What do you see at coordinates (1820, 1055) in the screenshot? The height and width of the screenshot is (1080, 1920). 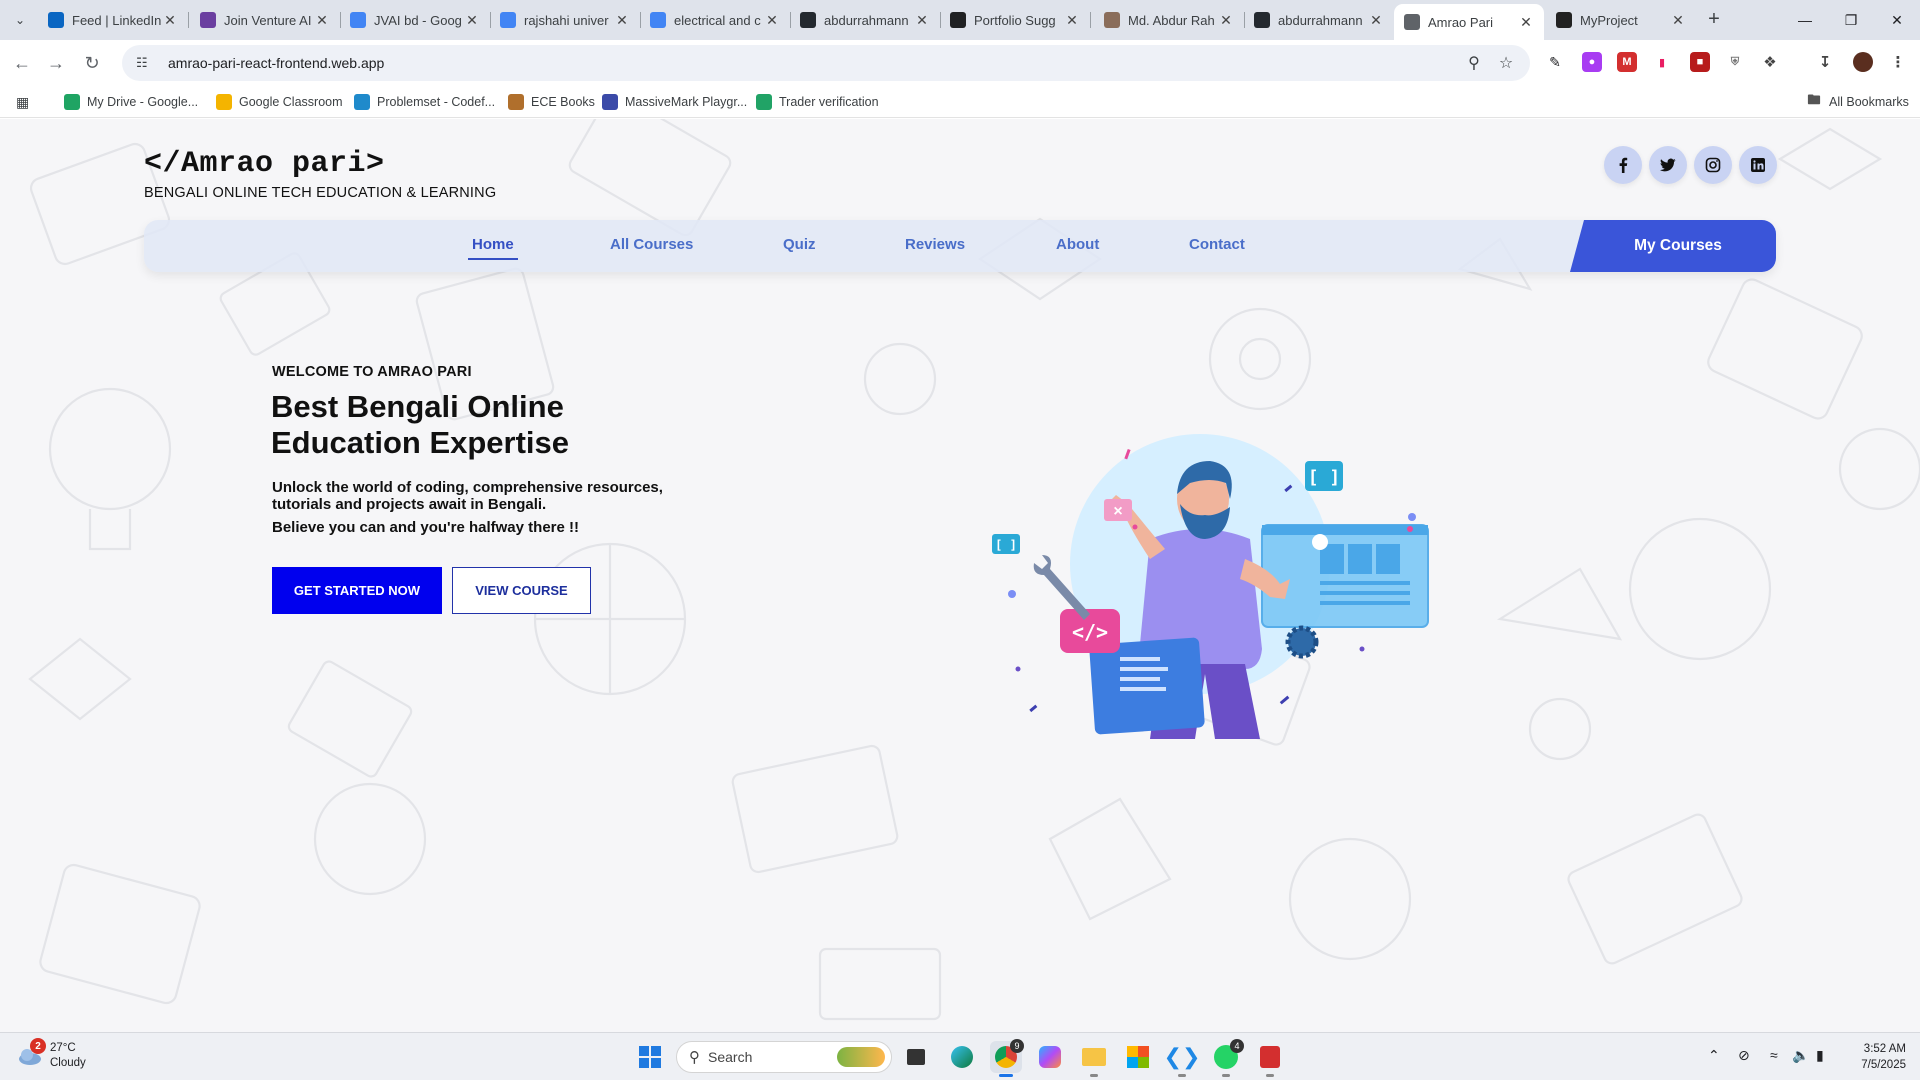 I see `battery-icon: ▮` at bounding box center [1820, 1055].